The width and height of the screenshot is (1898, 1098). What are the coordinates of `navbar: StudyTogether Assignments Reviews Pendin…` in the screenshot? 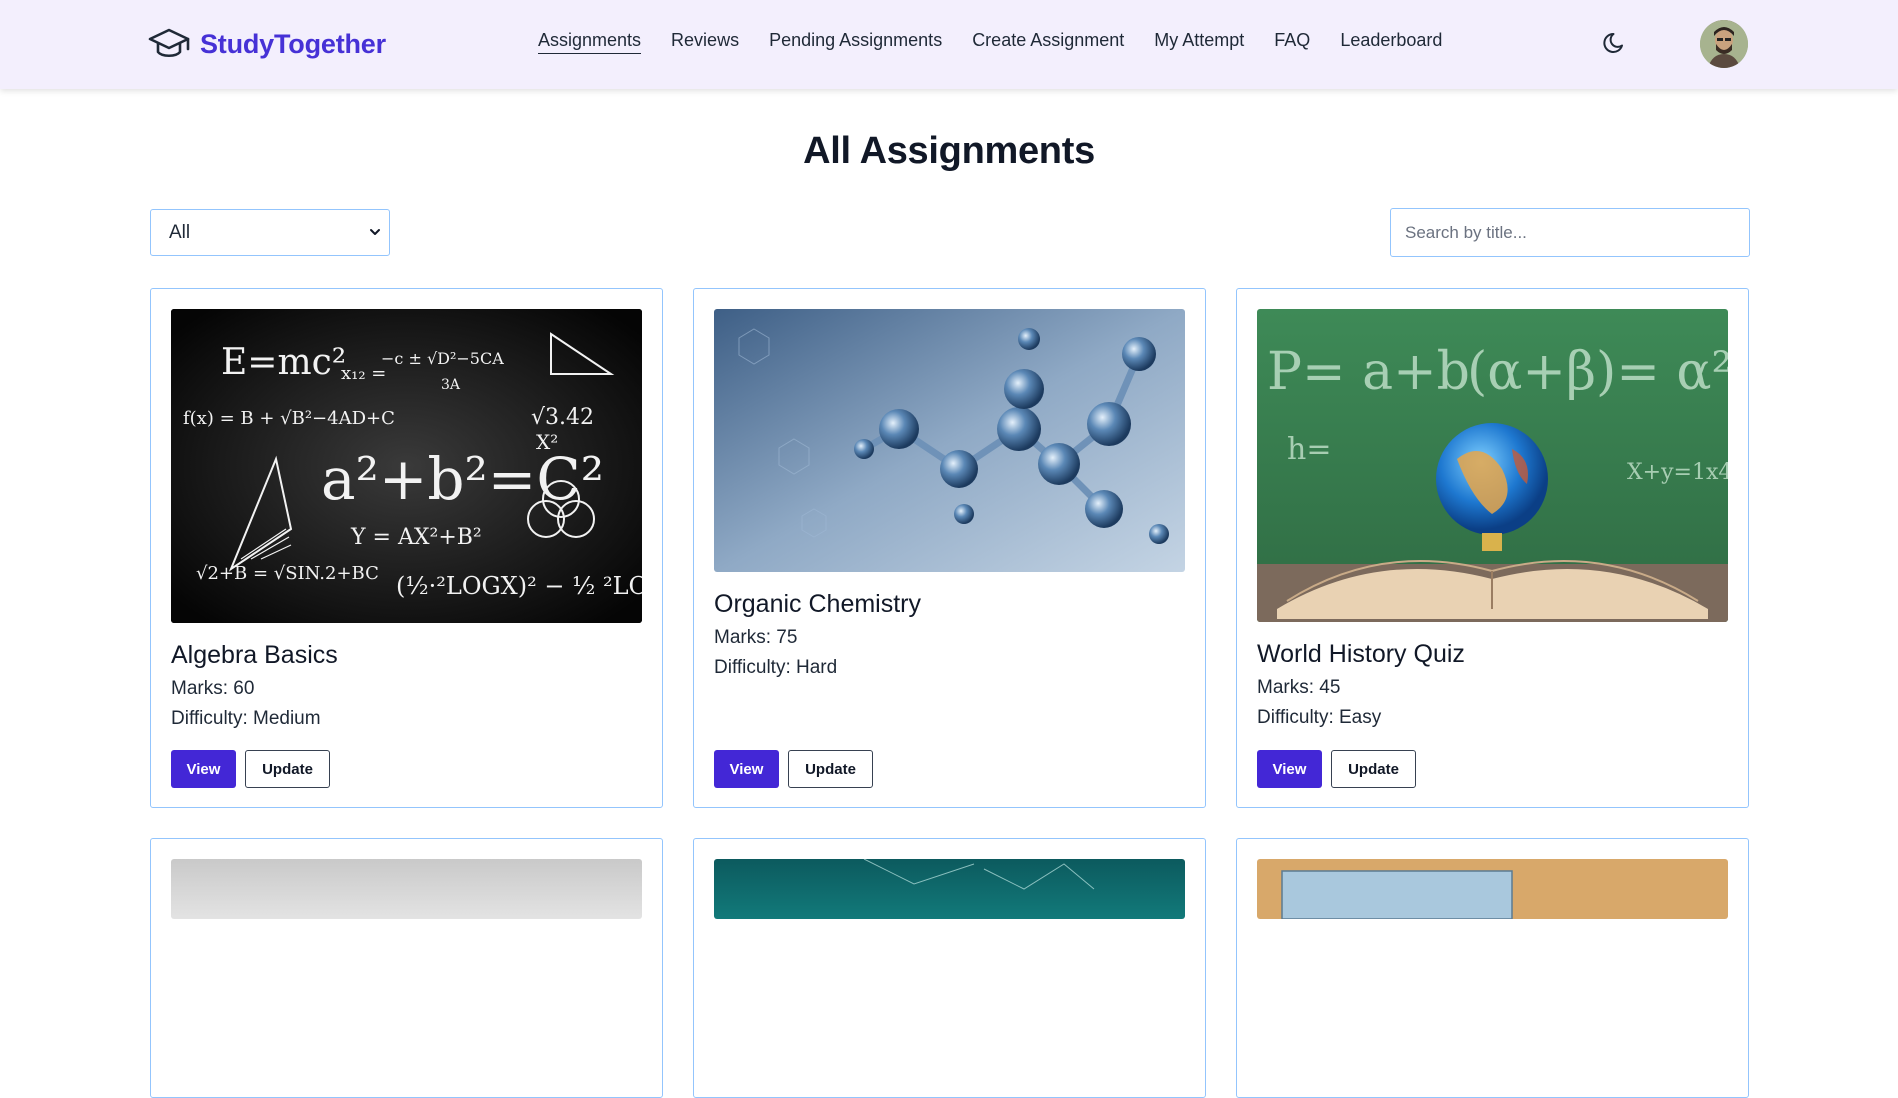 It's located at (949, 44).